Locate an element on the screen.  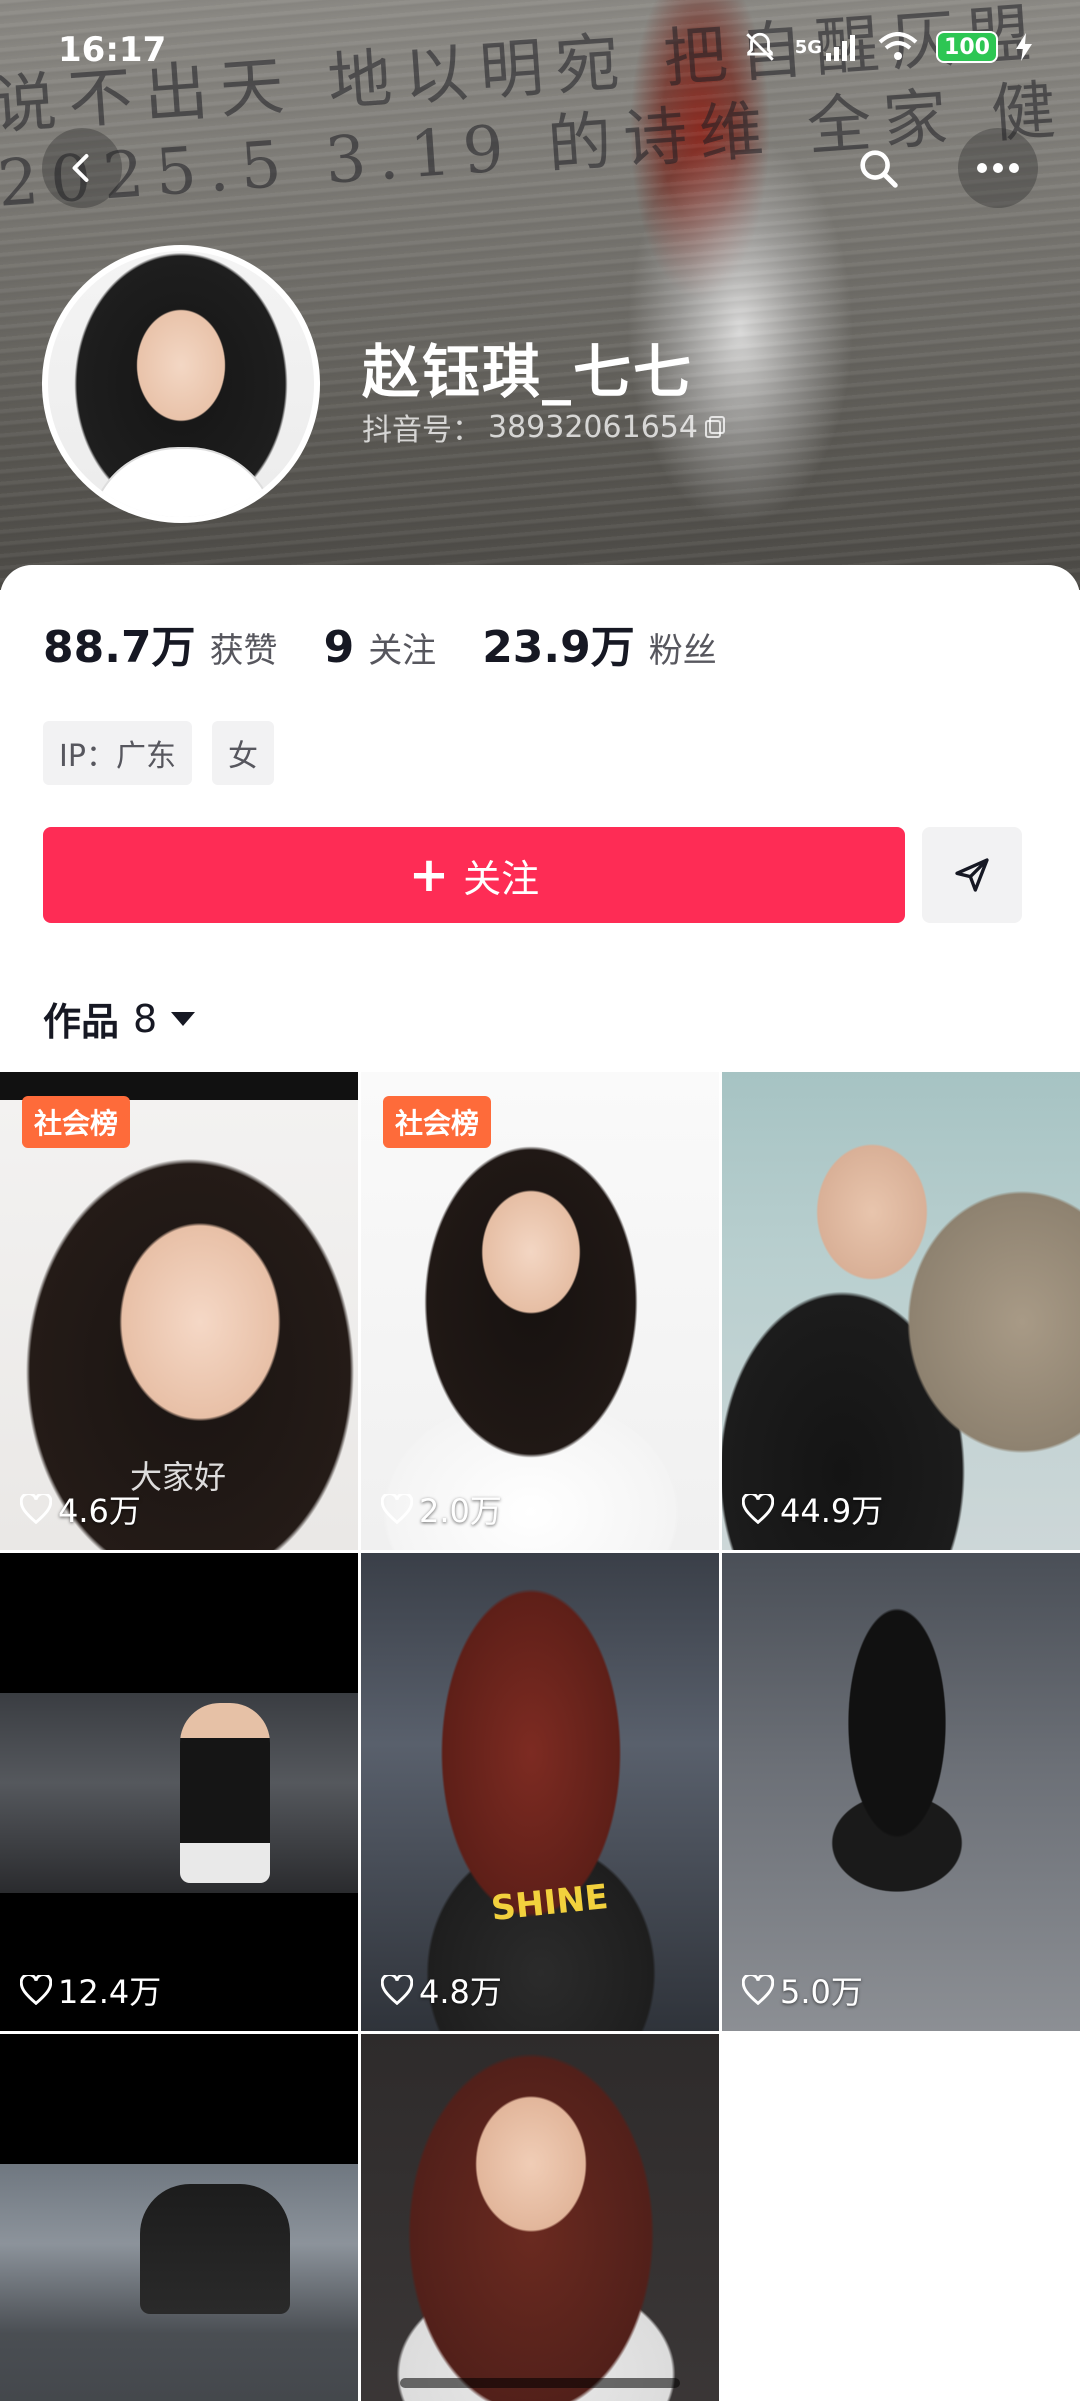
follow-button: + 关注 is located at coordinates (474, 875).